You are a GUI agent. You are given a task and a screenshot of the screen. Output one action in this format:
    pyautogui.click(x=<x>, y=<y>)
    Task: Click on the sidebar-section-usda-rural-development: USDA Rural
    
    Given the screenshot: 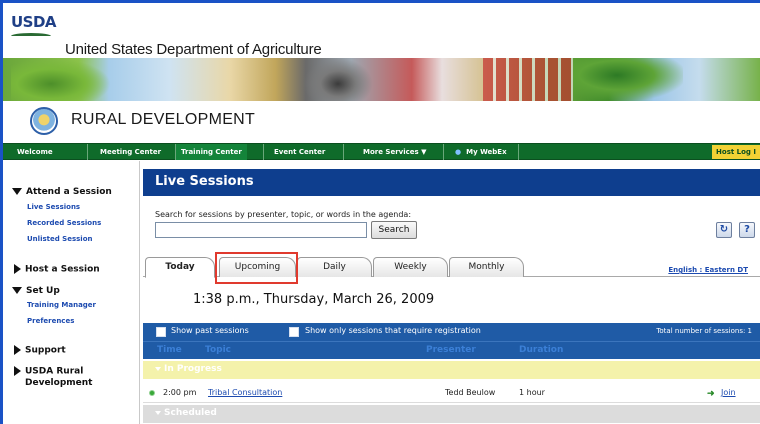 What is the action you would take?
    pyautogui.click(x=47, y=371)
    